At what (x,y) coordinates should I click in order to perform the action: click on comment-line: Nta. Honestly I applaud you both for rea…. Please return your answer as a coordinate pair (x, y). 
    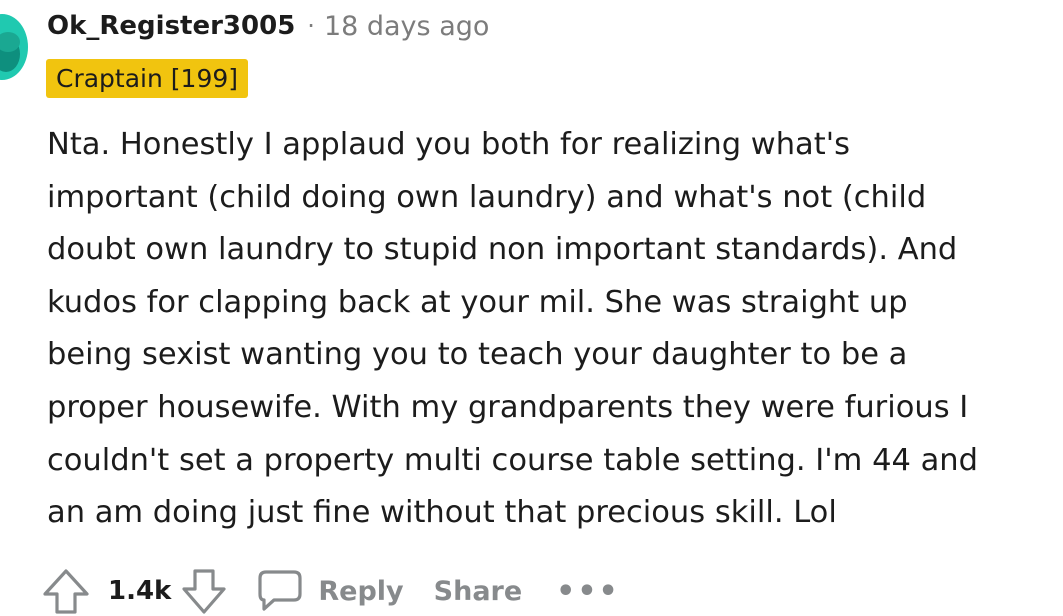
    Looking at the image, I should click on (448, 144).